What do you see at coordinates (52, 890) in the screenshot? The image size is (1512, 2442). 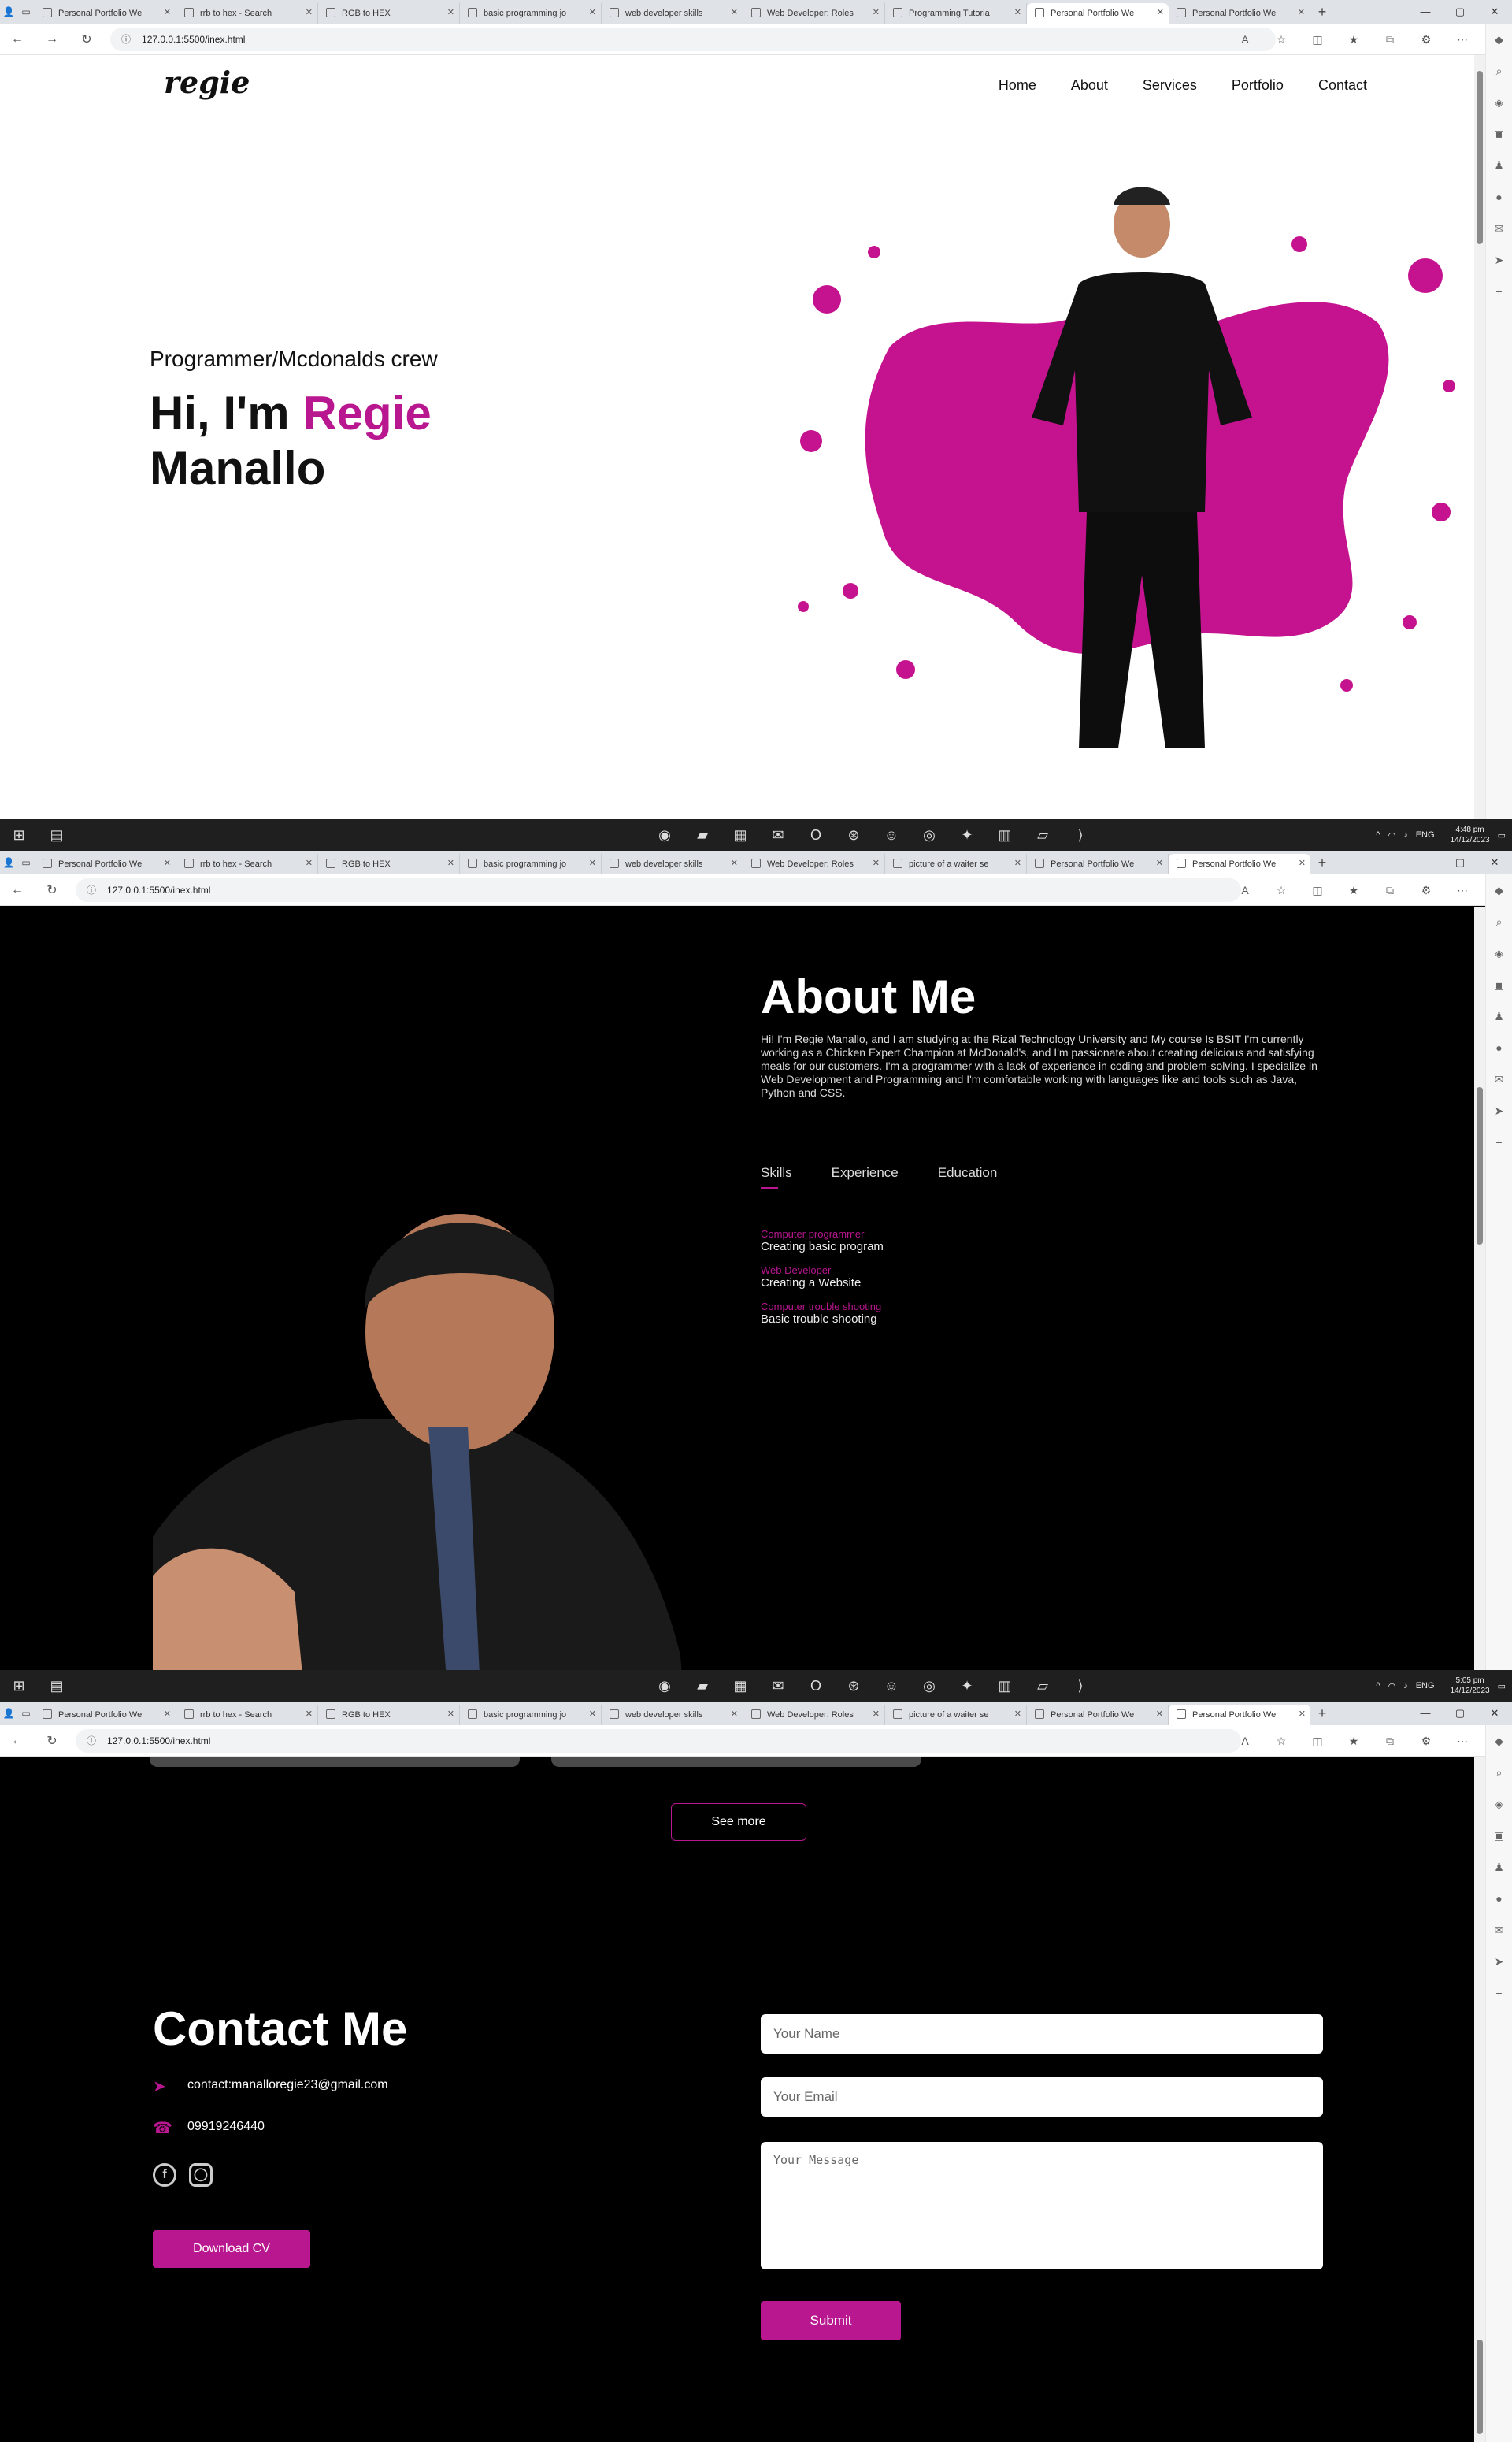 I see `refresh-icon: ↻` at bounding box center [52, 890].